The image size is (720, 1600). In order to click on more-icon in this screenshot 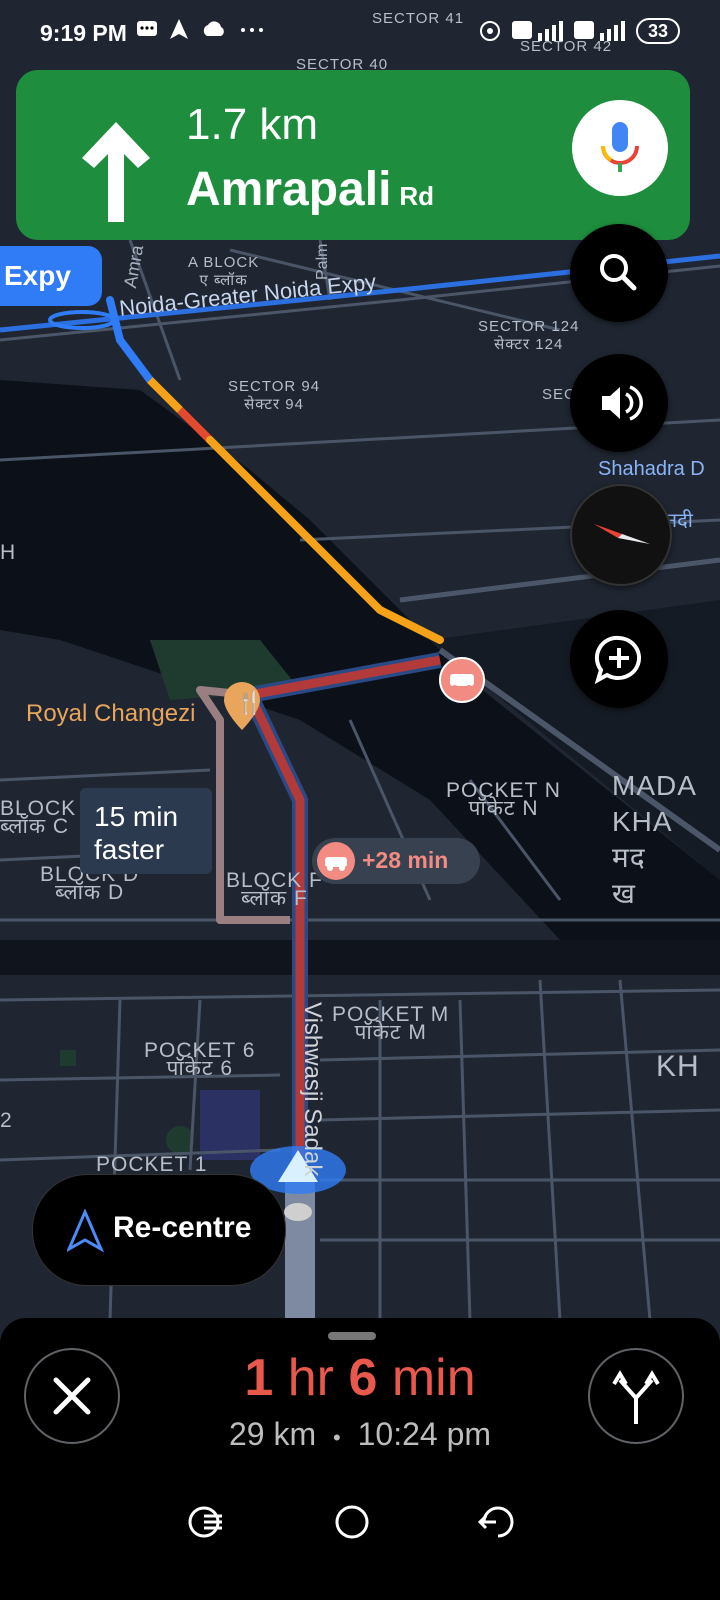, I will do `click(252, 30)`.